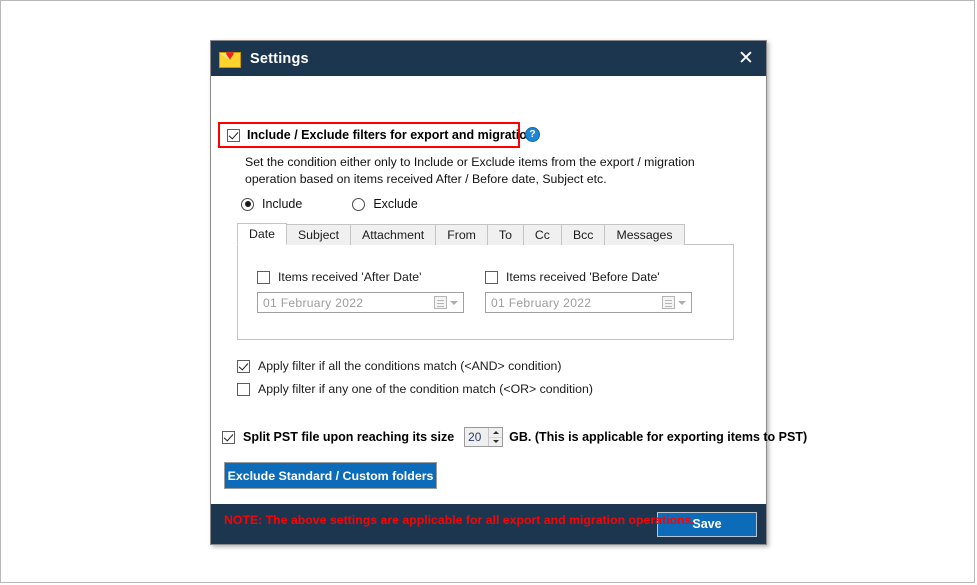  I want to click on close-icon: ✕, so click(746, 58).